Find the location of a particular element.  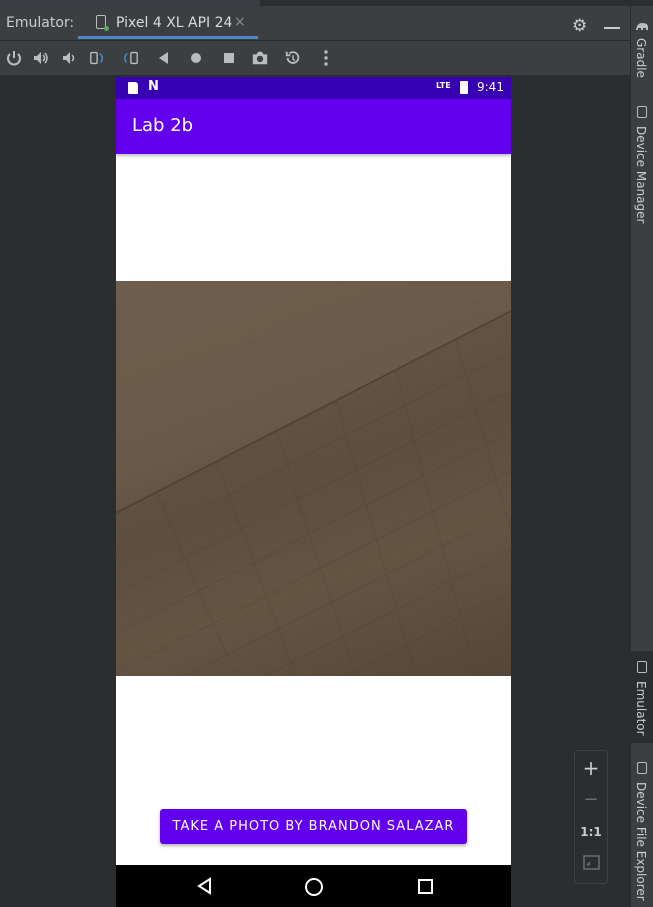

battery-icon is located at coordinates (464, 87).